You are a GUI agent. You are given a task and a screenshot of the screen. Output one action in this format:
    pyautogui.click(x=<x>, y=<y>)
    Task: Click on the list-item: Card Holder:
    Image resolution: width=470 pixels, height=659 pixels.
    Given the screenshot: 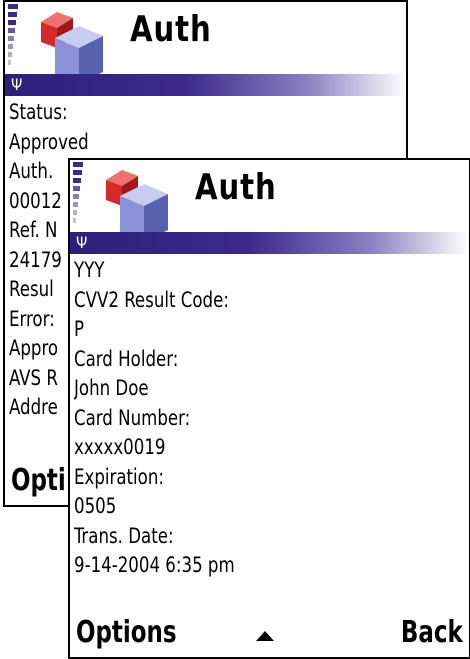 What is the action you would take?
    pyautogui.click(x=126, y=358)
    